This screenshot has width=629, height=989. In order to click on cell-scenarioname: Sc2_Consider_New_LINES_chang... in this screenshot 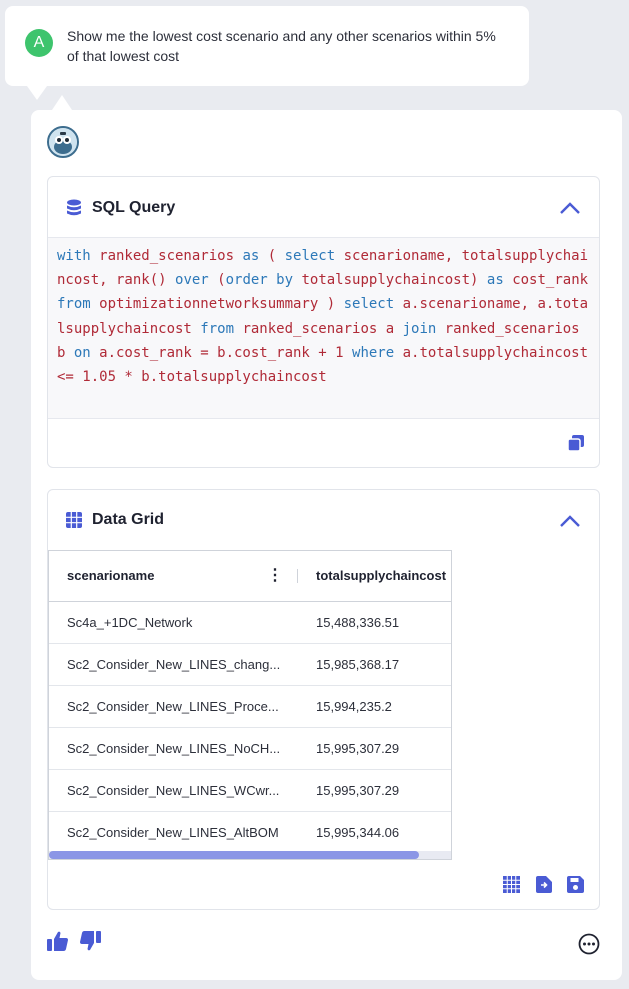, I will do `click(177, 664)`.